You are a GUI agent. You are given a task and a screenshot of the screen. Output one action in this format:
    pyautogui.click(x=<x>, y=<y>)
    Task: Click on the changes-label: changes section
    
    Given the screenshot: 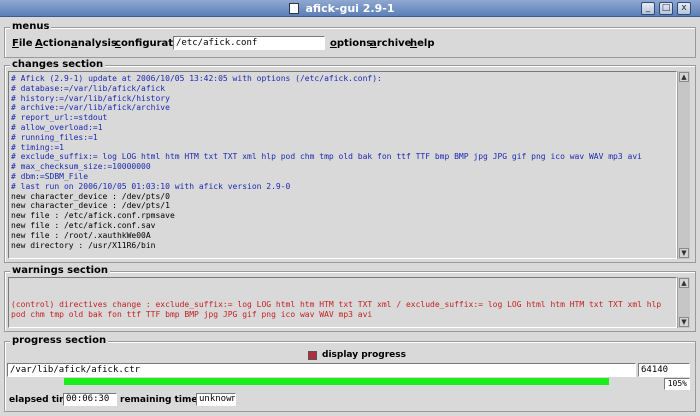 What is the action you would take?
    pyautogui.click(x=58, y=64)
    